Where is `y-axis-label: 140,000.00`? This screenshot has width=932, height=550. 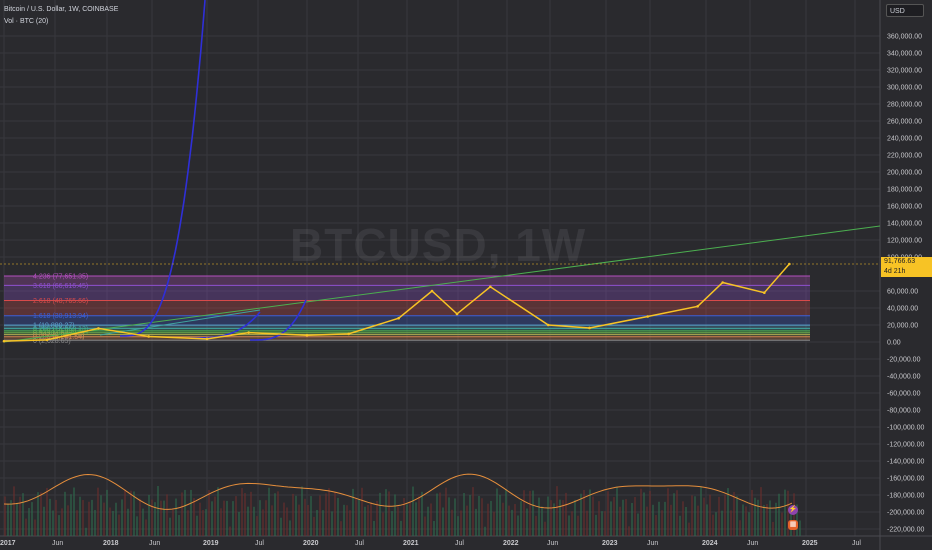 y-axis-label: 140,000.00 is located at coordinates (904, 224).